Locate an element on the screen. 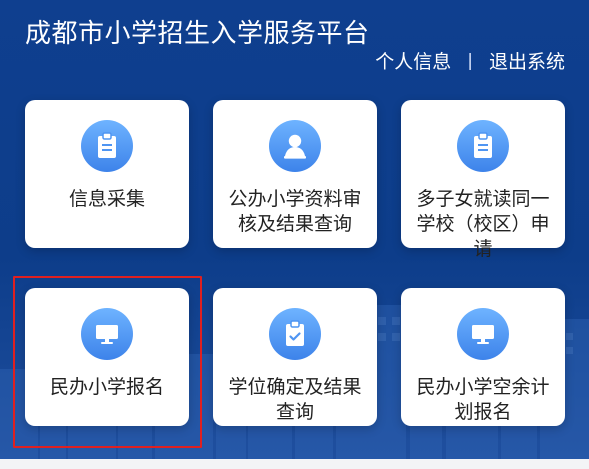  bottom-band is located at coordinates (294, 464).